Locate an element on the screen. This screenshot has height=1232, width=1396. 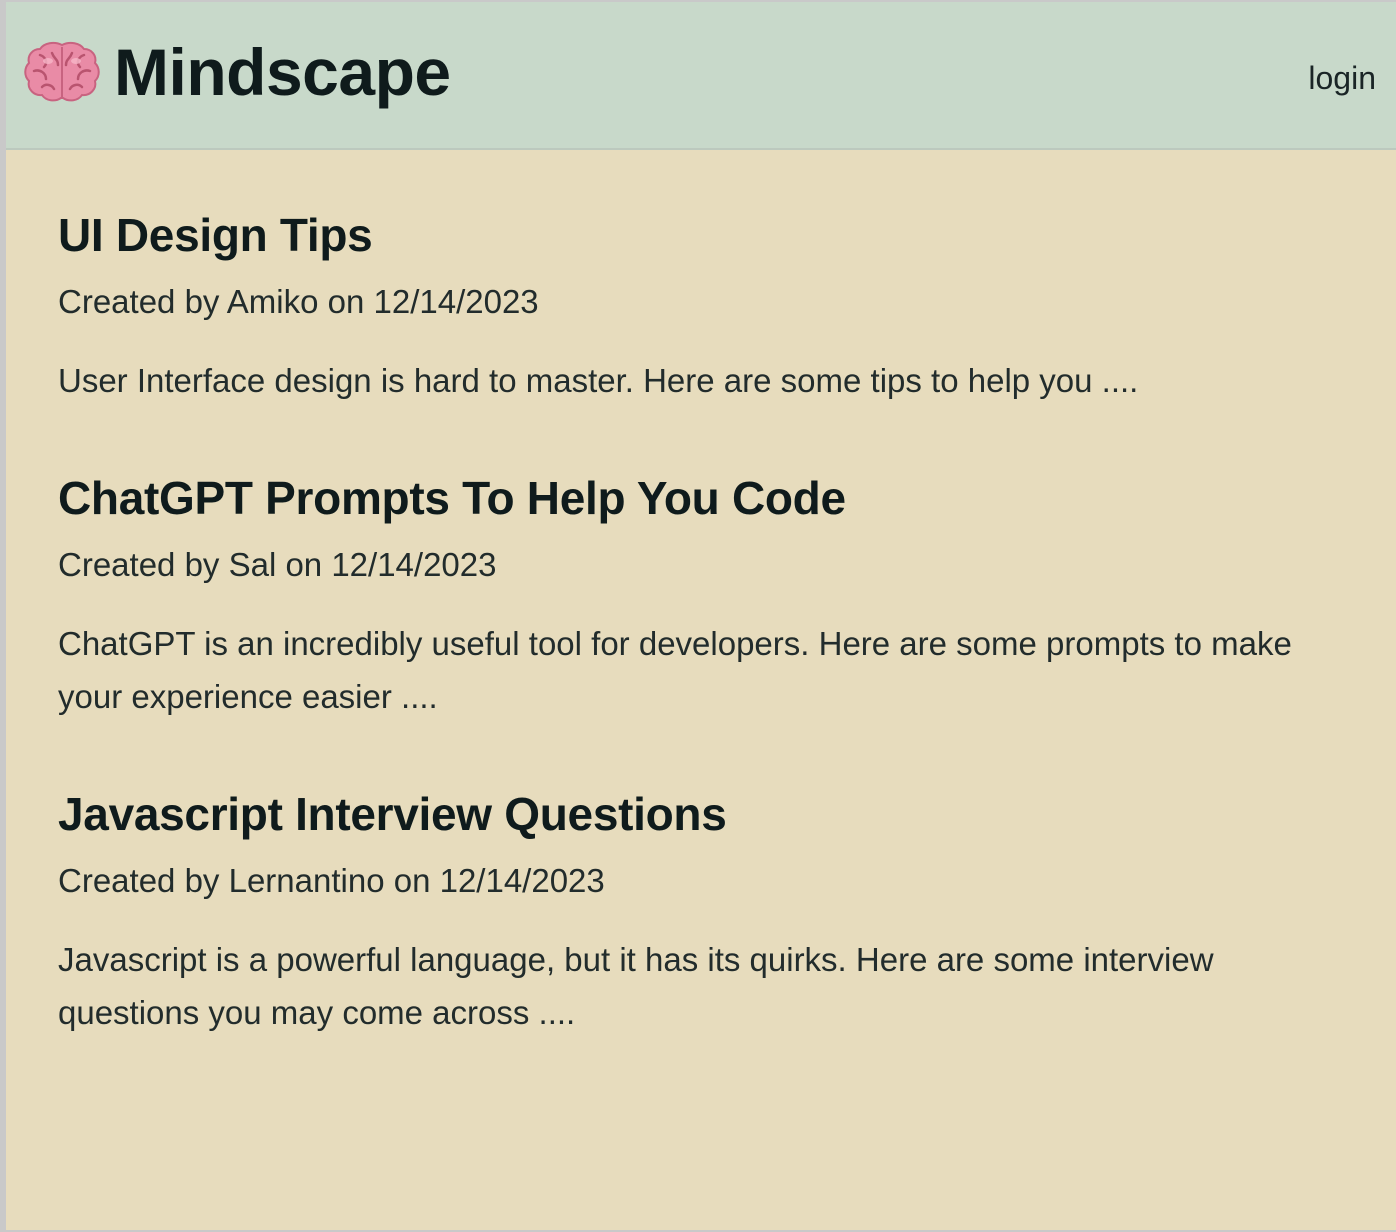
site-header: Mindscape login is located at coordinates (701, 76).